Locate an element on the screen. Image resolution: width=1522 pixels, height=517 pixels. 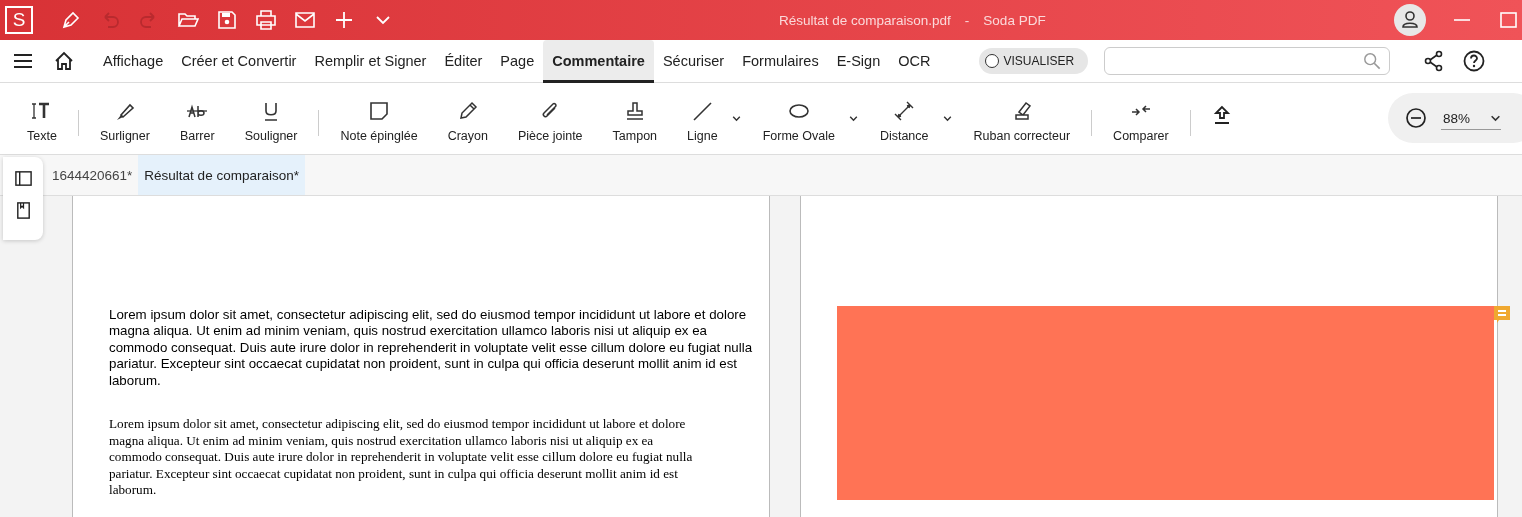
menu-tab: Commentaire is located at coordinates (598, 61).